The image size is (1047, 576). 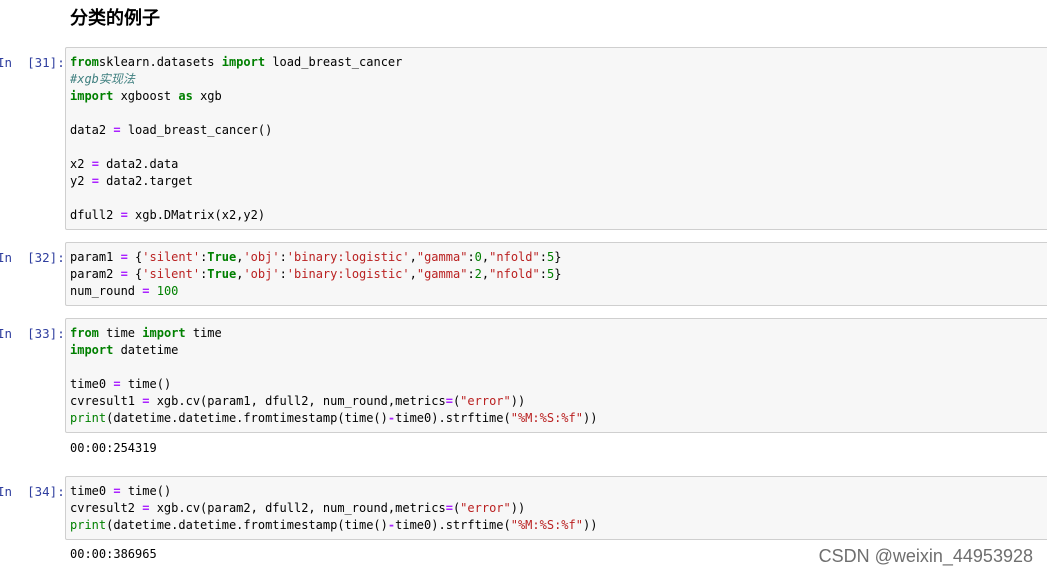 I want to click on code-token: cvresult1, so click(x=106, y=401).